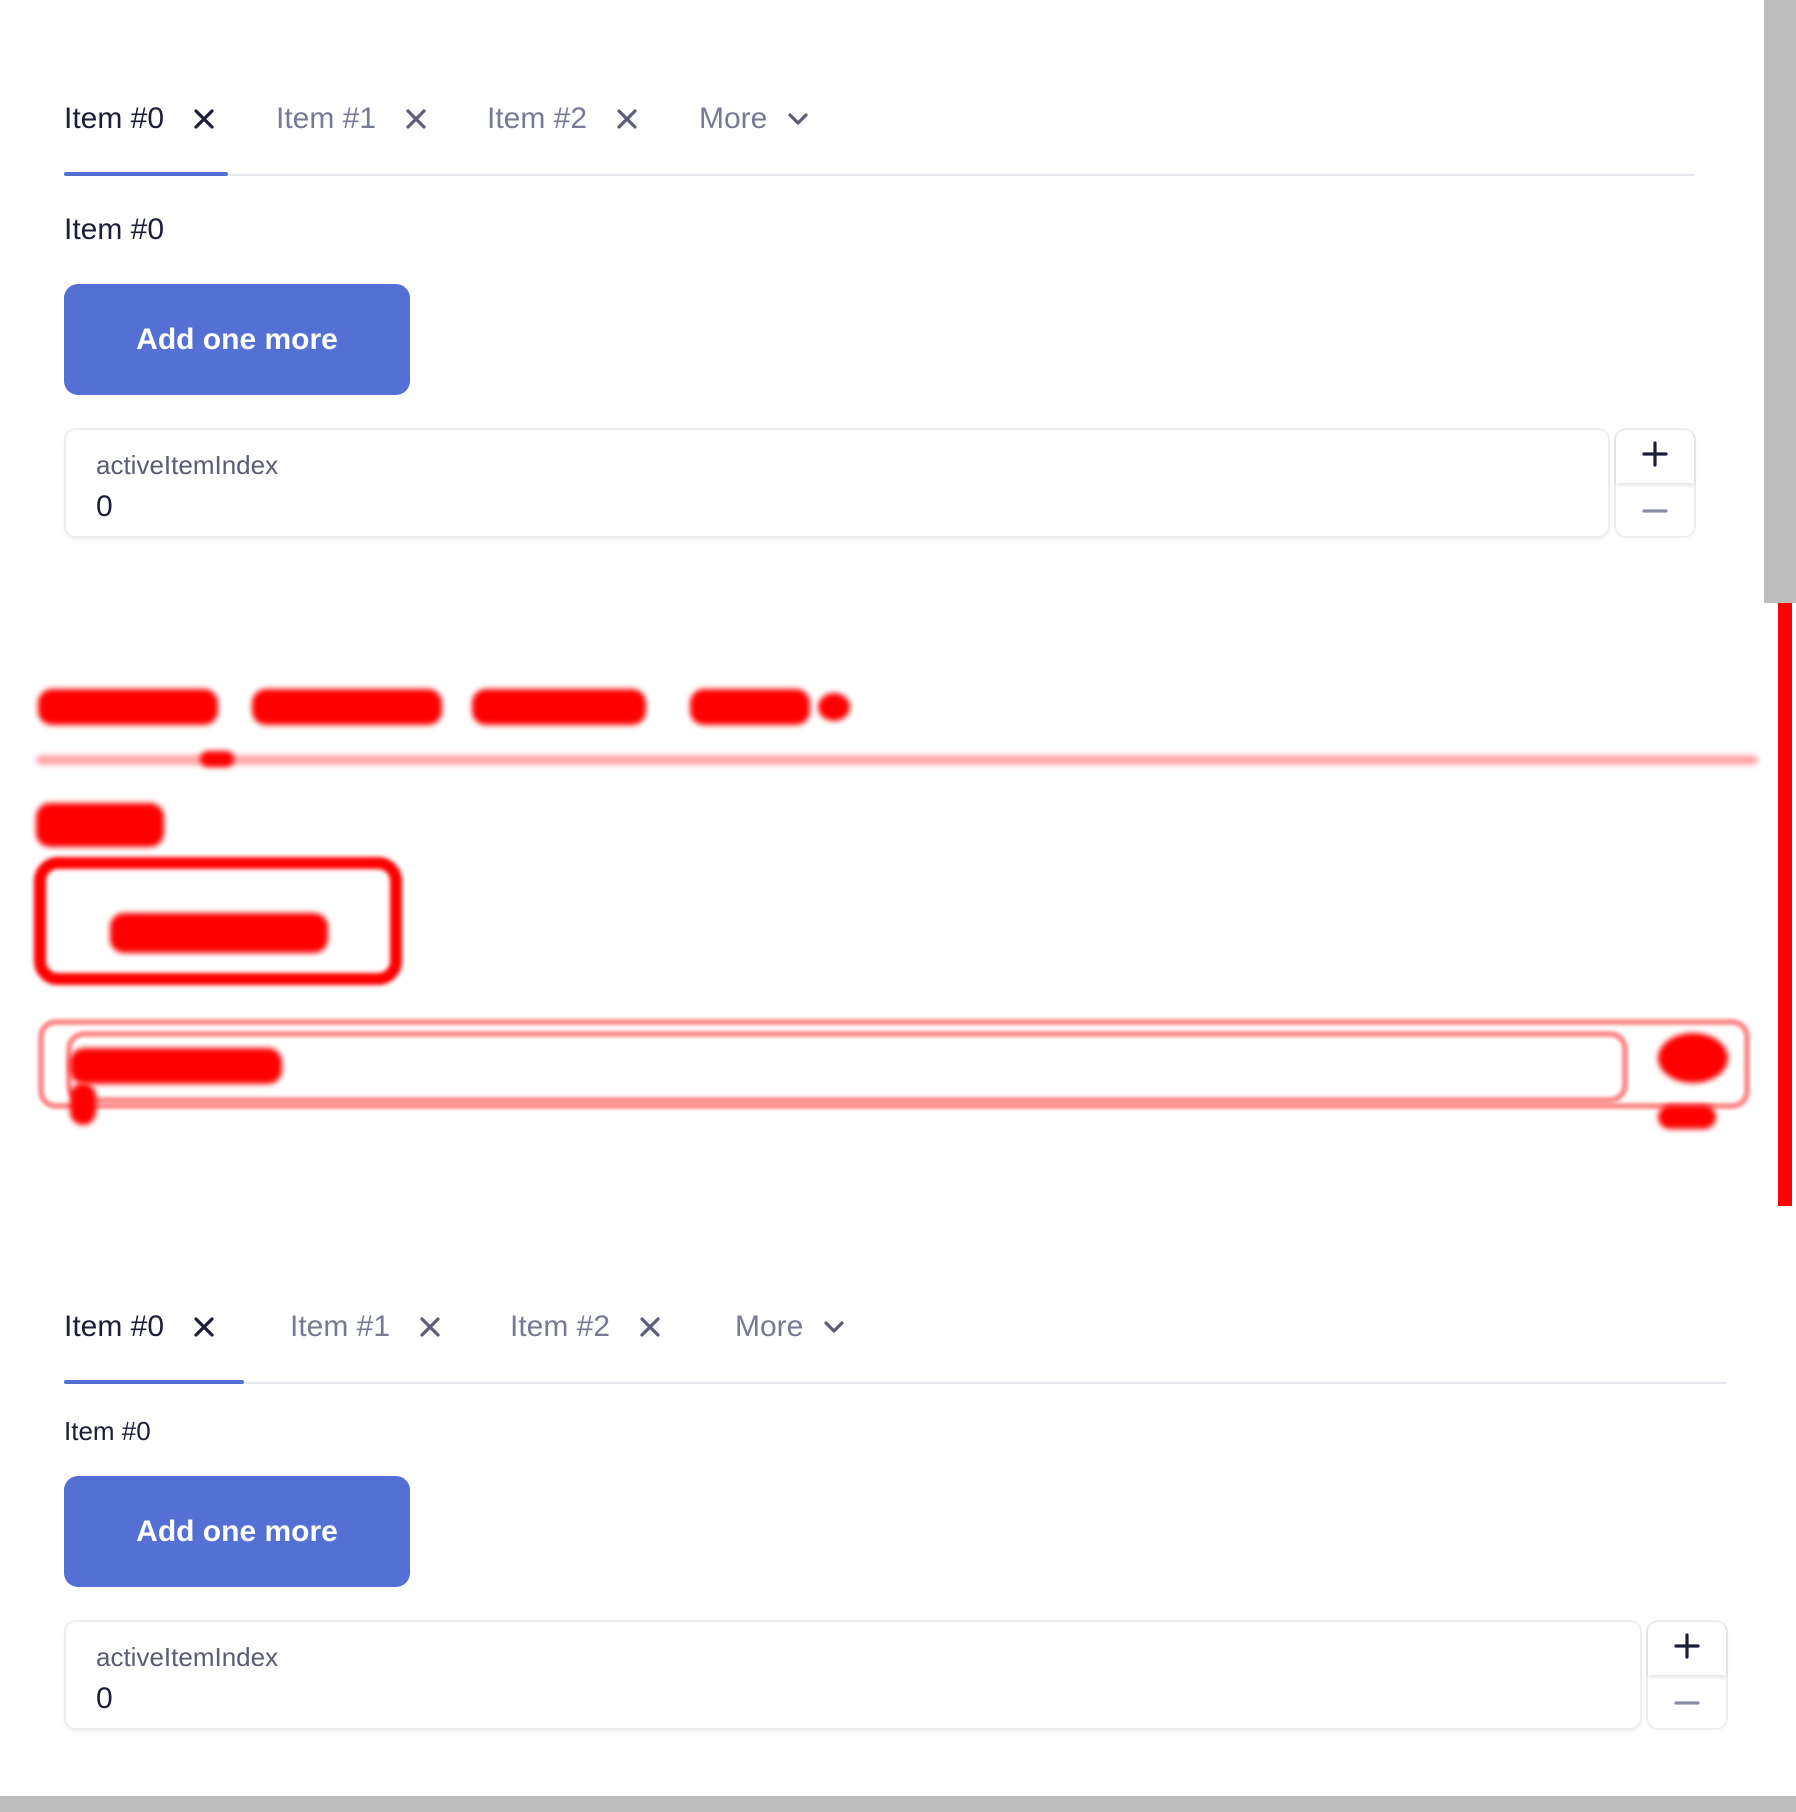  What do you see at coordinates (1693, 1058) in the screenshot?
I see `diff-plus` at bounding box center [1693, 1058].